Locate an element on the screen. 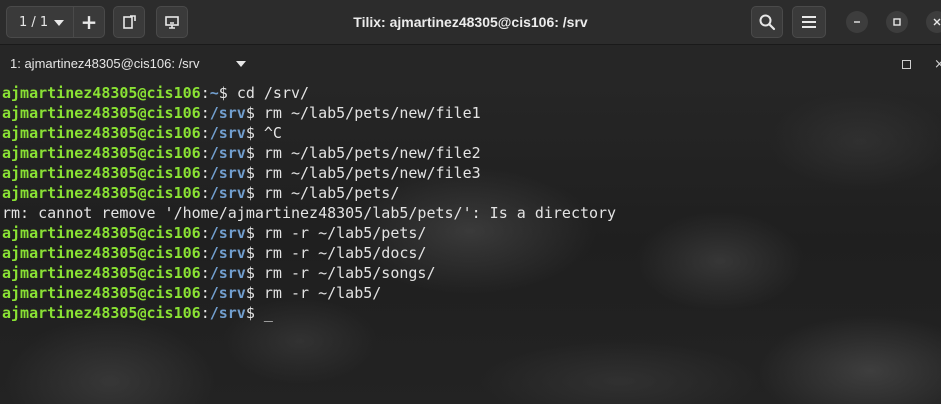 Image resolution: width=941 pixels, height=404 pixels. main-menu-button is located at coordinates (809, 22).